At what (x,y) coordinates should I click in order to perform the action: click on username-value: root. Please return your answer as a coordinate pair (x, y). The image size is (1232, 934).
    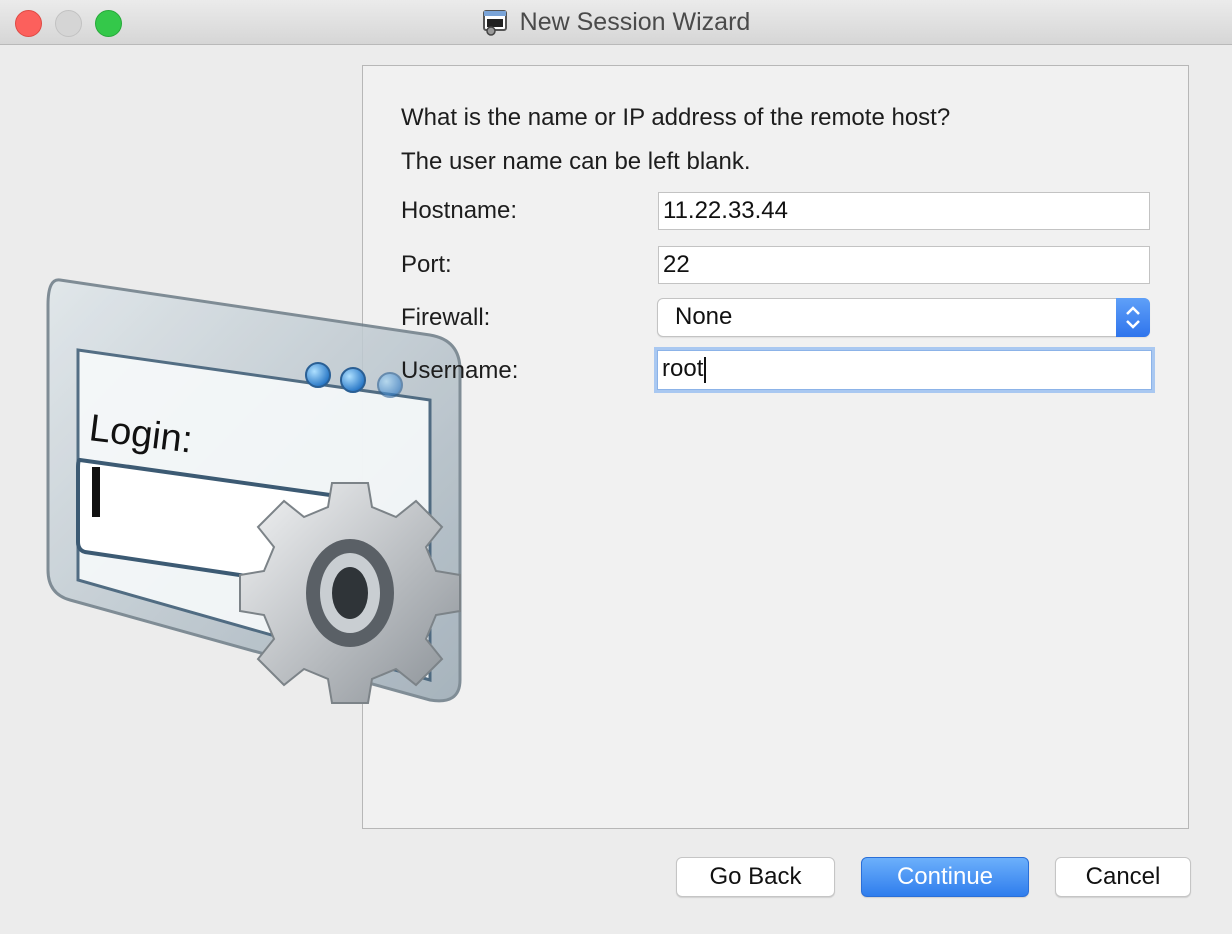
    Looking at the image, I should click on (683, 368).